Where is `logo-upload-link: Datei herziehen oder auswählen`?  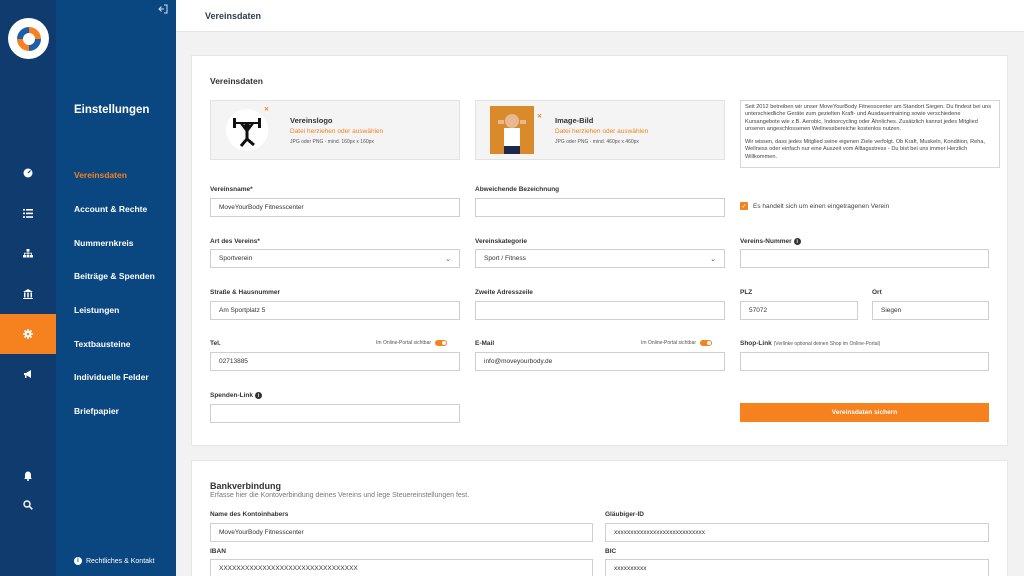
logo-upload-link: Datei herziehen oder auswählen is located at coordinates (336, 131).